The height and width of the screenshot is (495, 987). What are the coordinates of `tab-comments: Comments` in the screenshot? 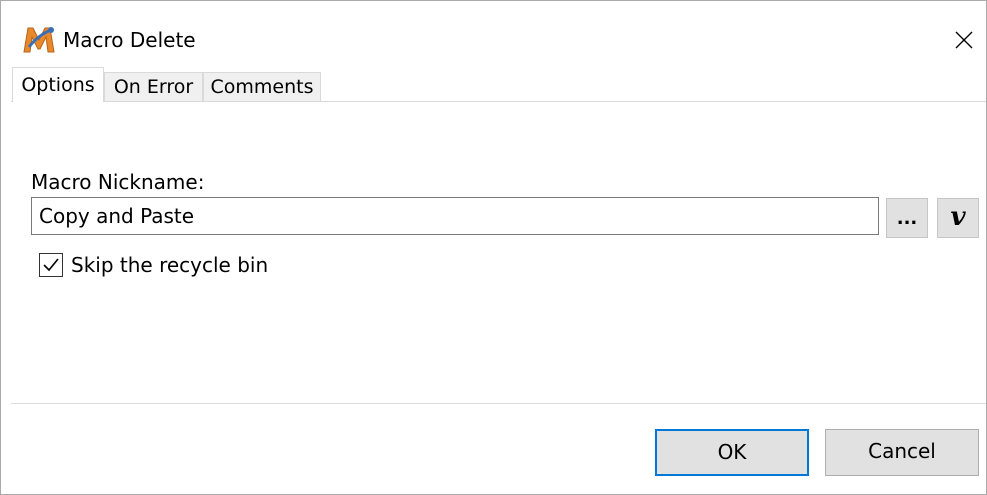 It's located at (262, 86).